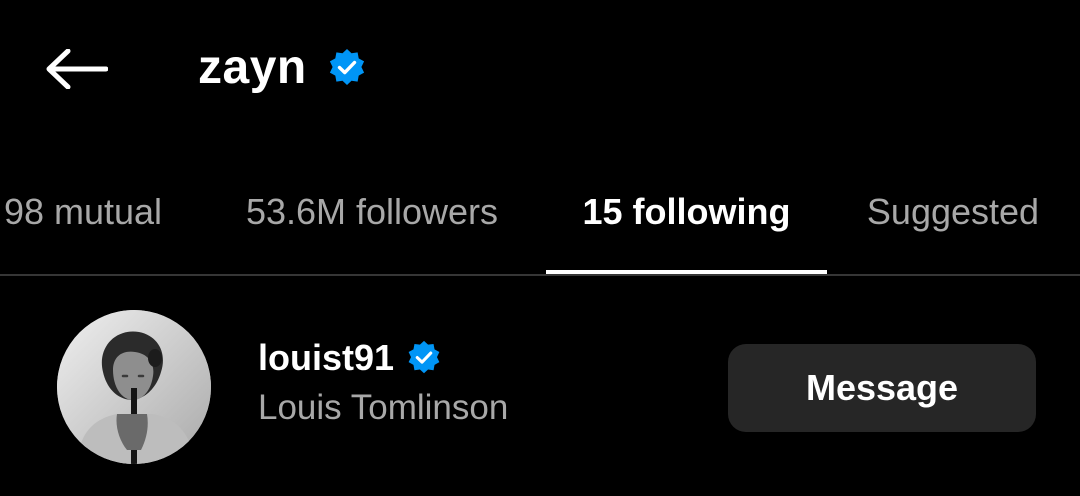 Image resolution: width=1080 pixels, height=496 pixels. I want to click on profile-title: zayn, so click(282, 68).